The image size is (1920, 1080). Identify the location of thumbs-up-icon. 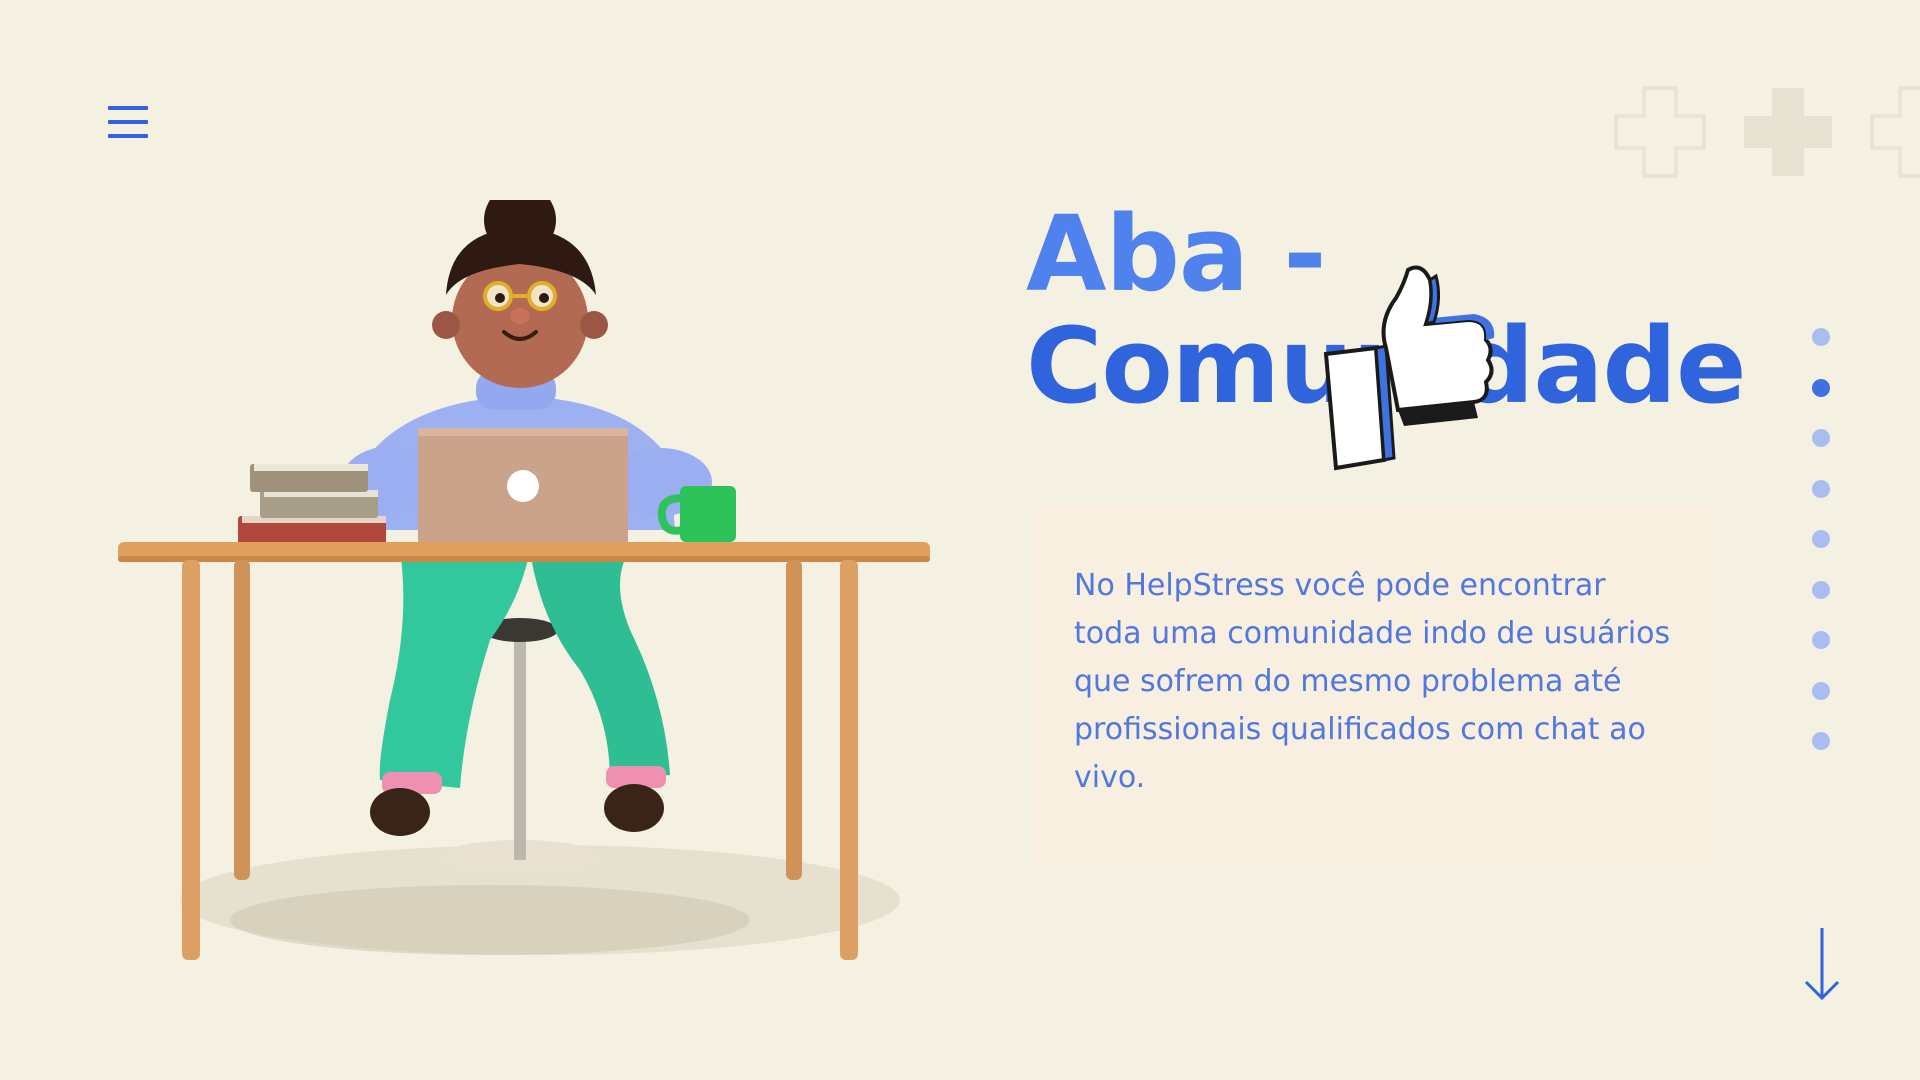
(1409, 368).